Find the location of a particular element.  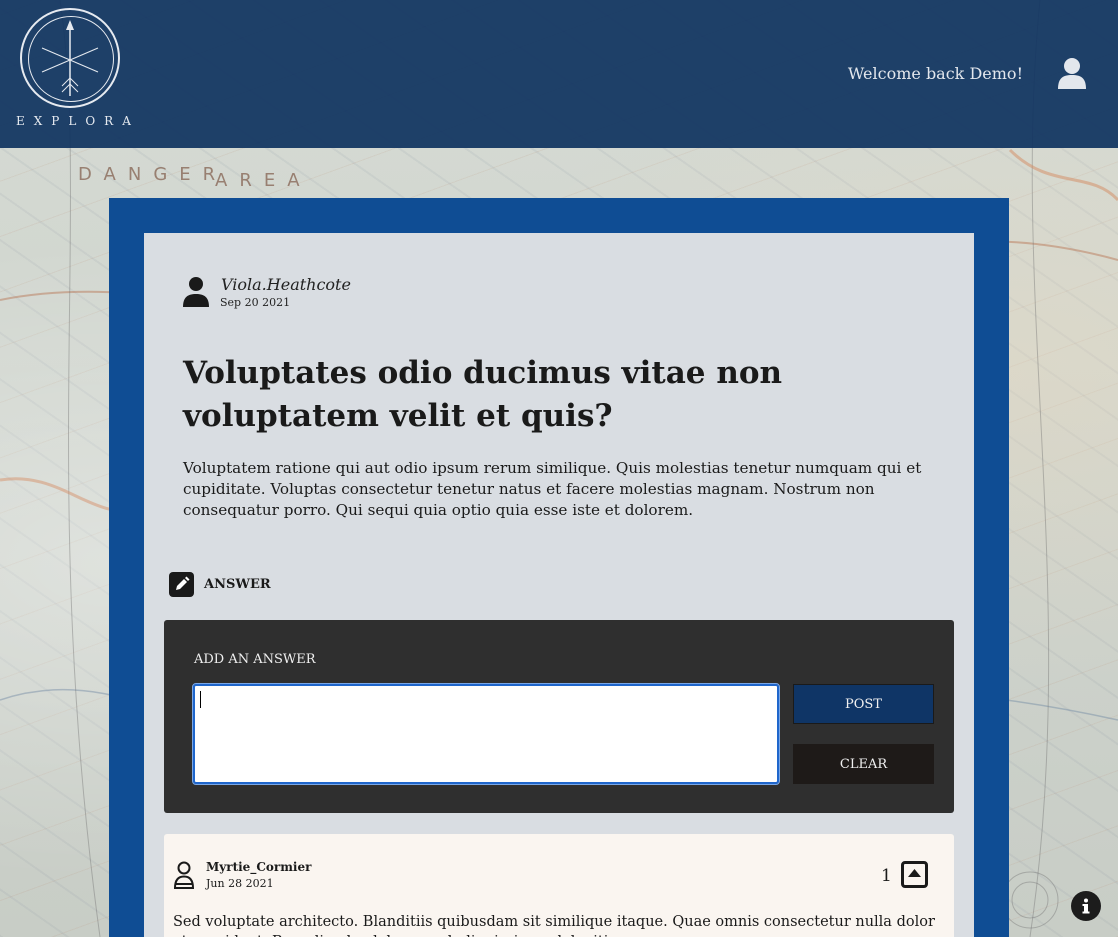

answer-toggle-button is located at coordinates (181, 584).